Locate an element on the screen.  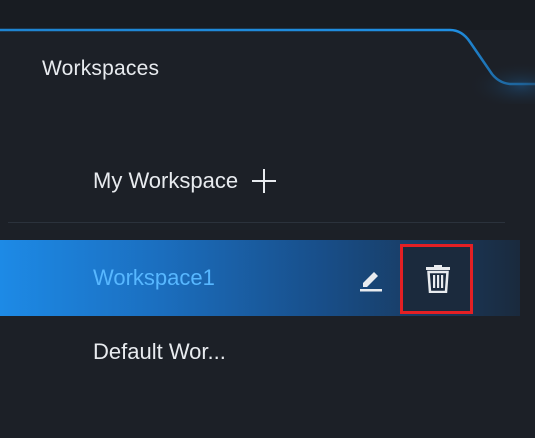
plus-icon is located at coordinates (264, 181).